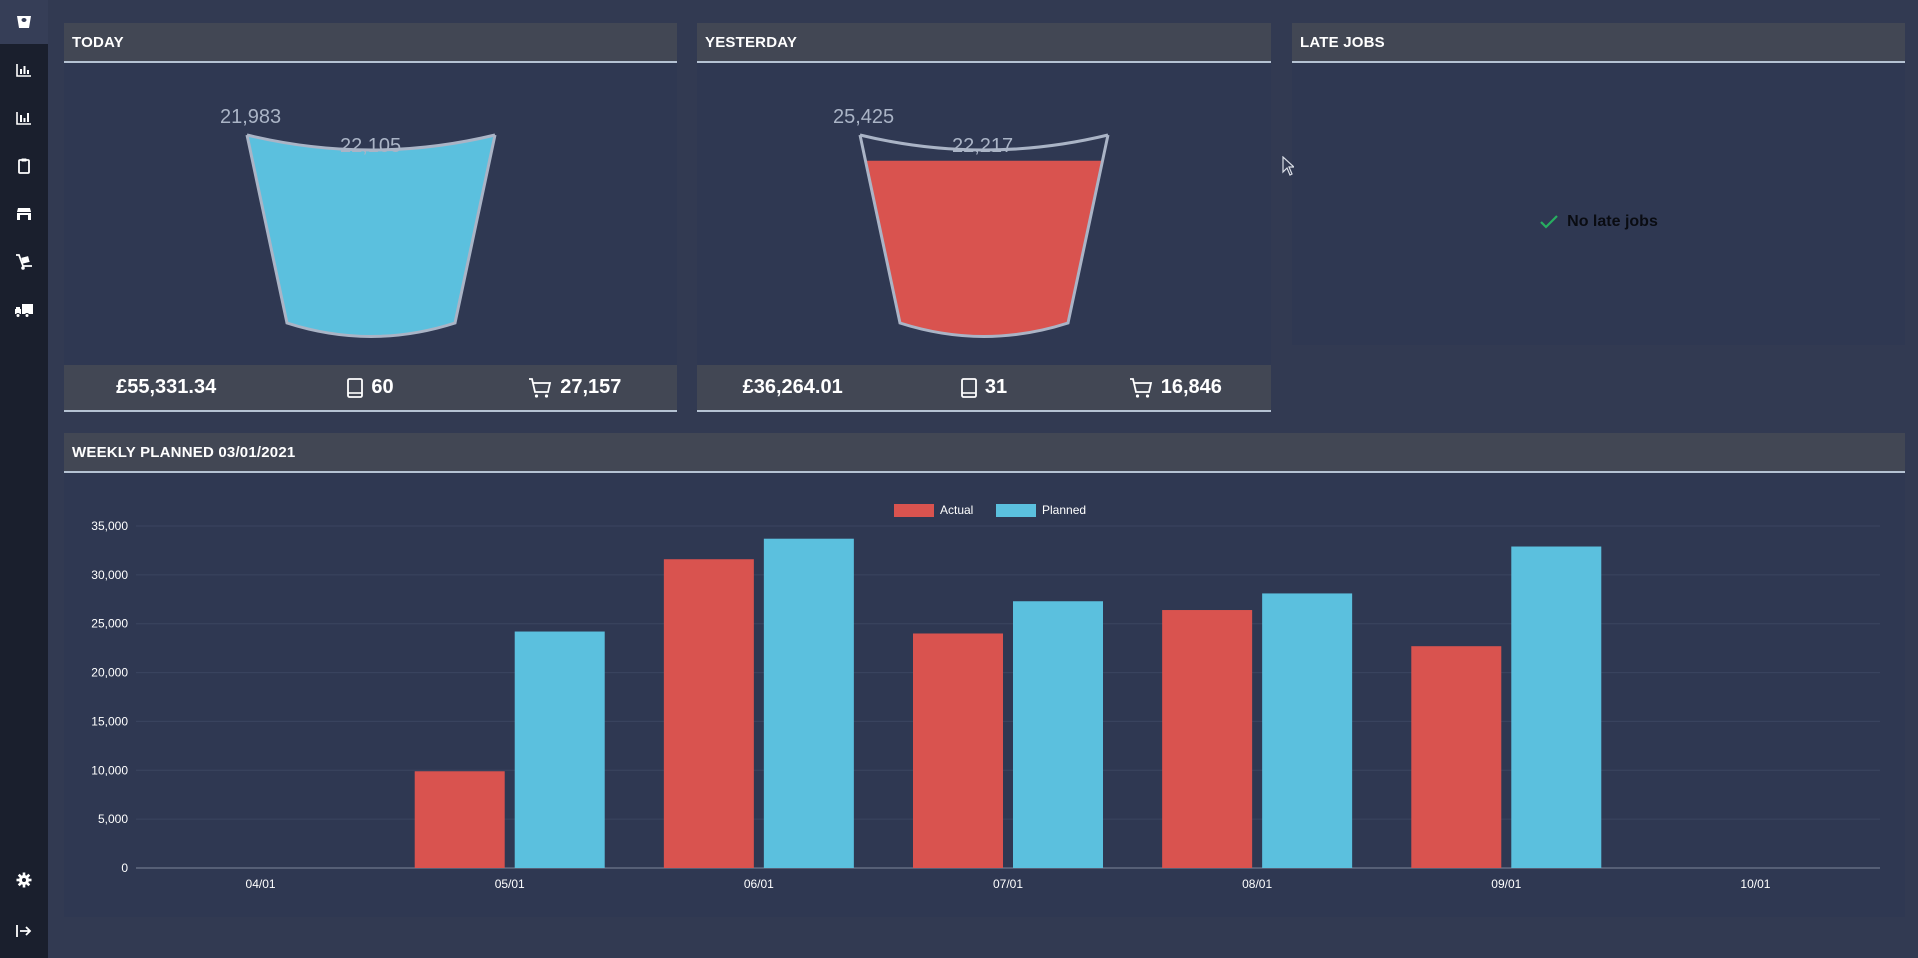 This screenshot has width=1918, height=958. I want to click on sidebar-item-logout, so click(24, 931).